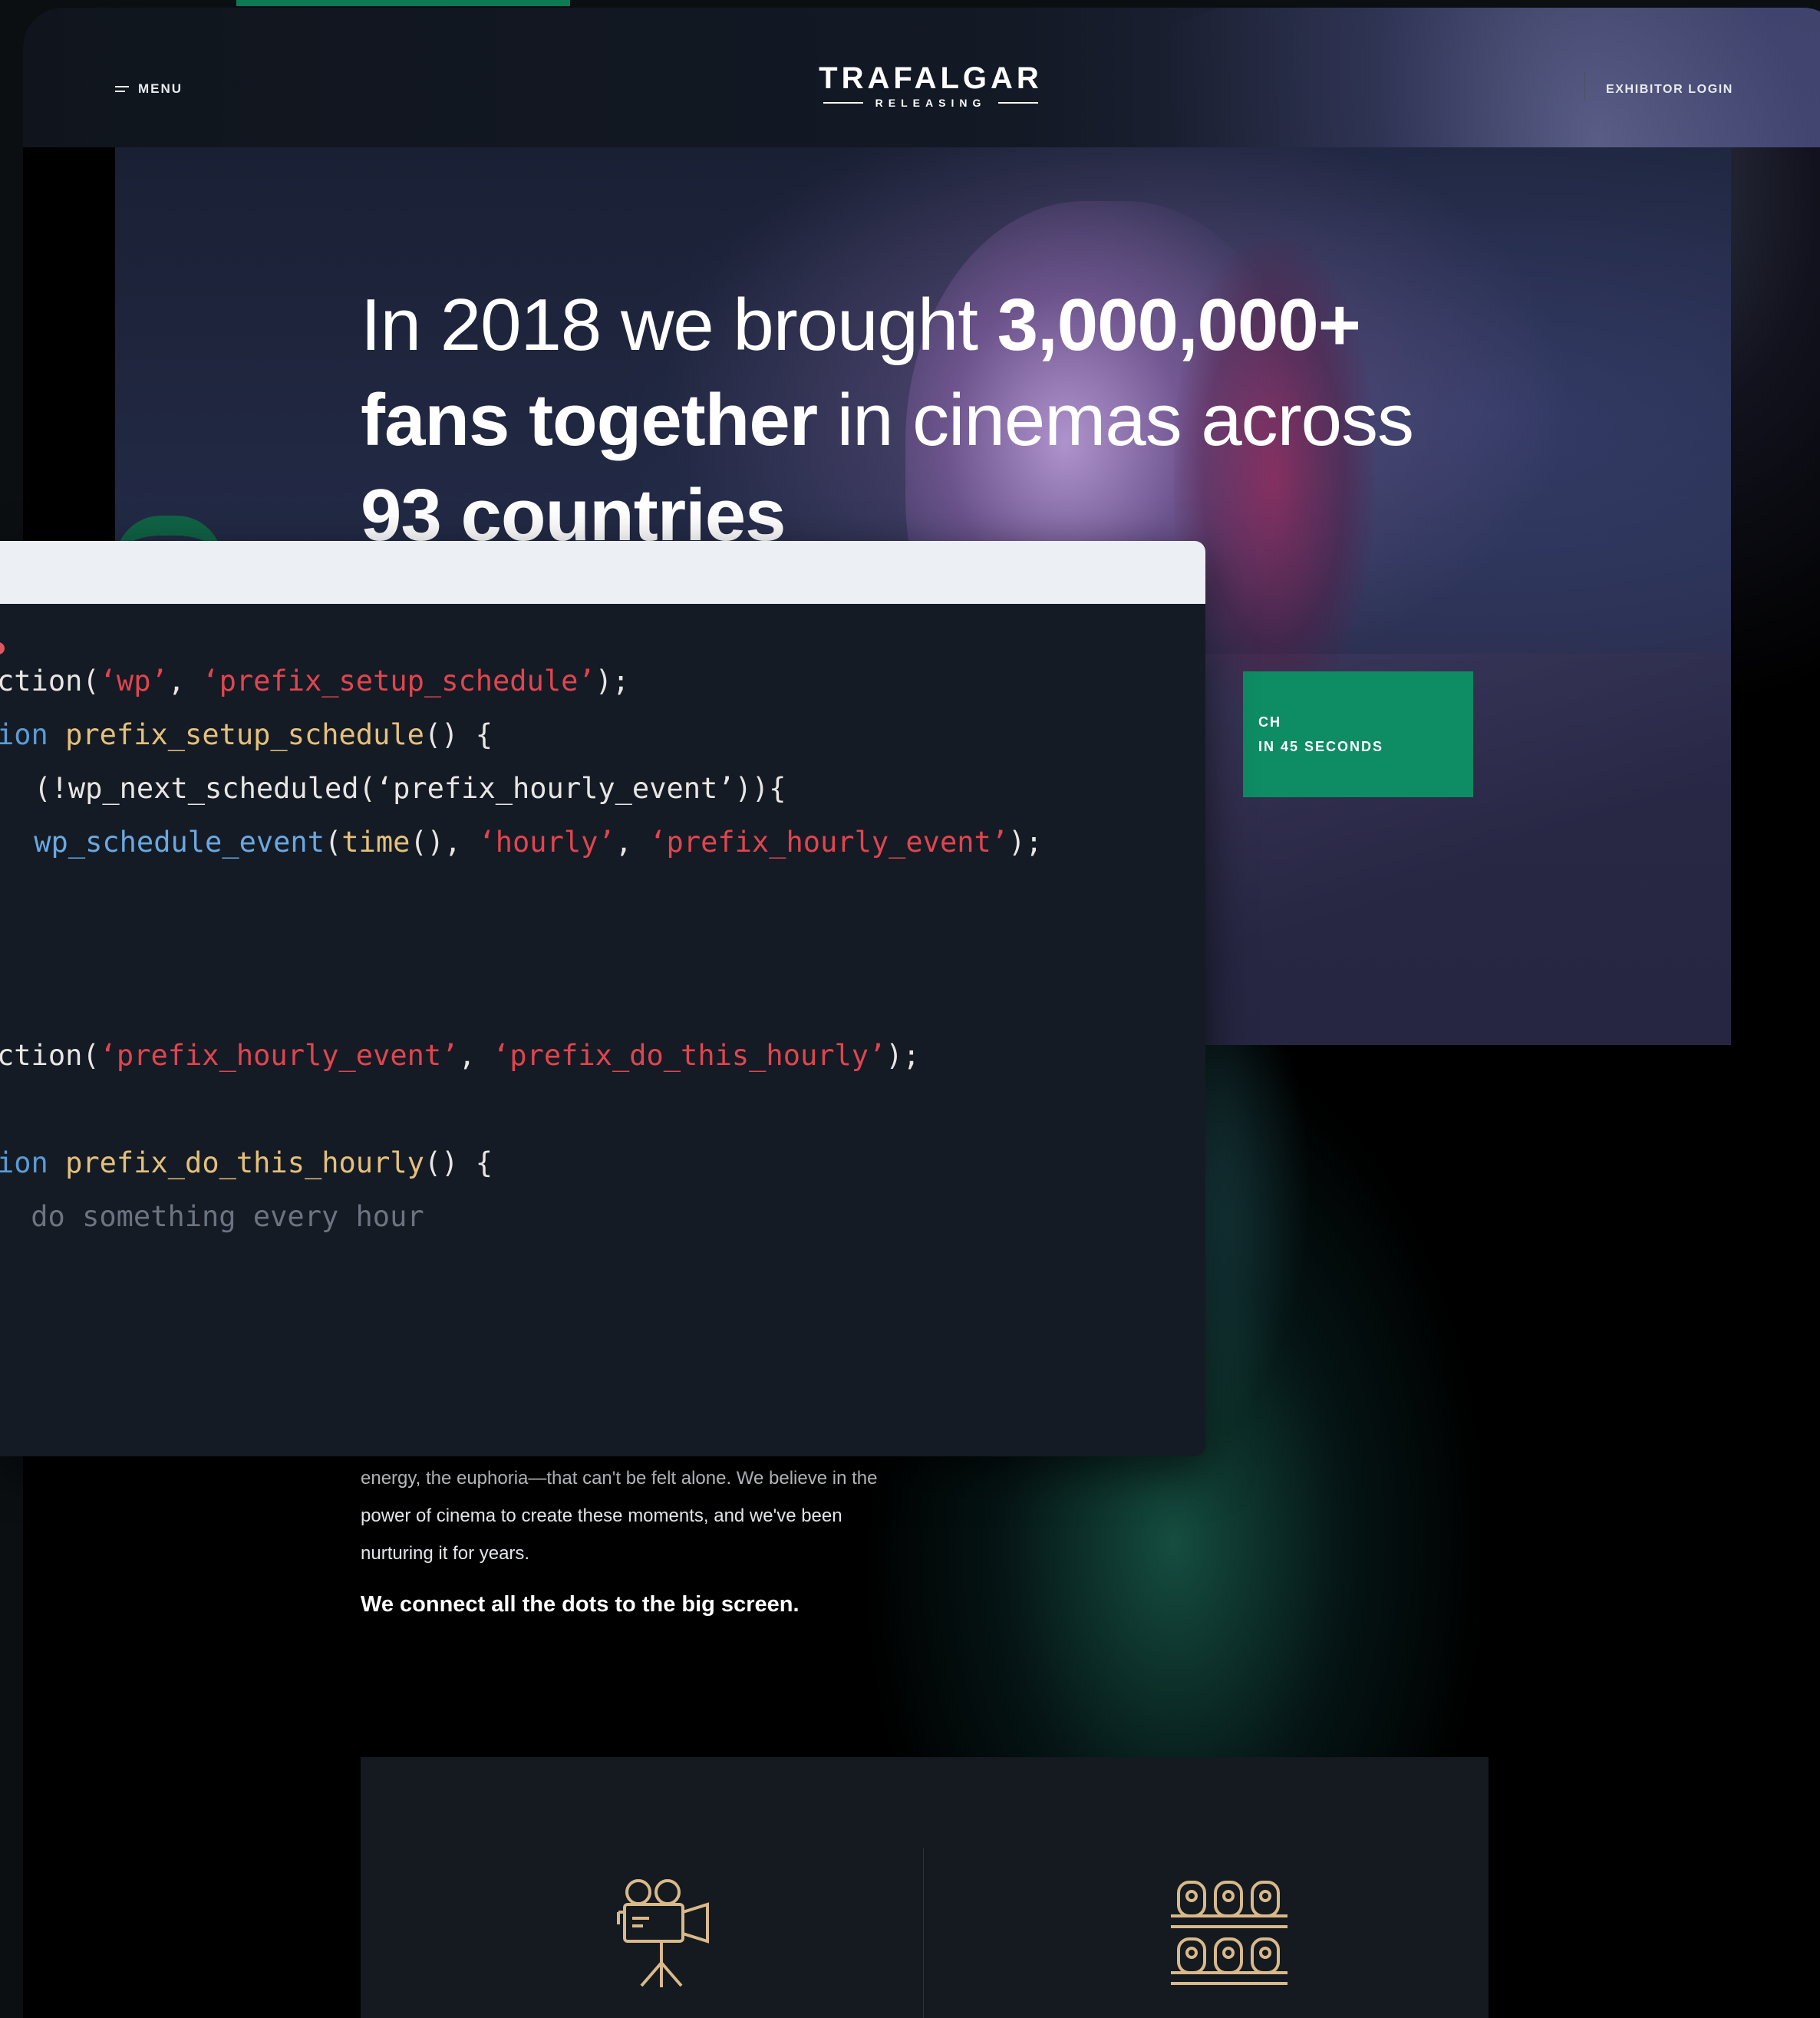  Describe the element at coordinates (1018, 103) in the screenshot. I see `logo-rule-right` at that location.